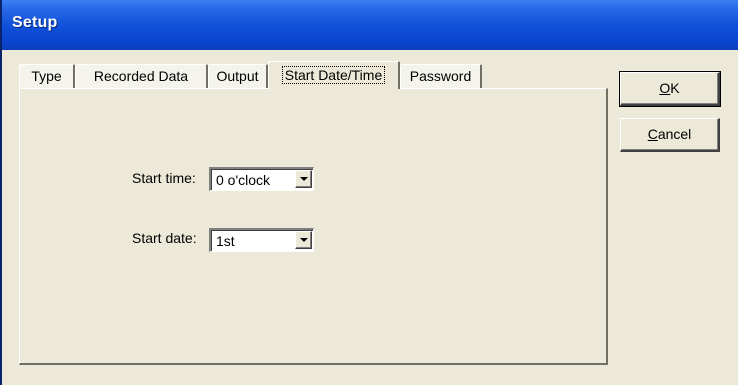 Image resolution: width=738 pixels, height=385 pixels. I want to click on title-bar: Setup, so click(370, 25).